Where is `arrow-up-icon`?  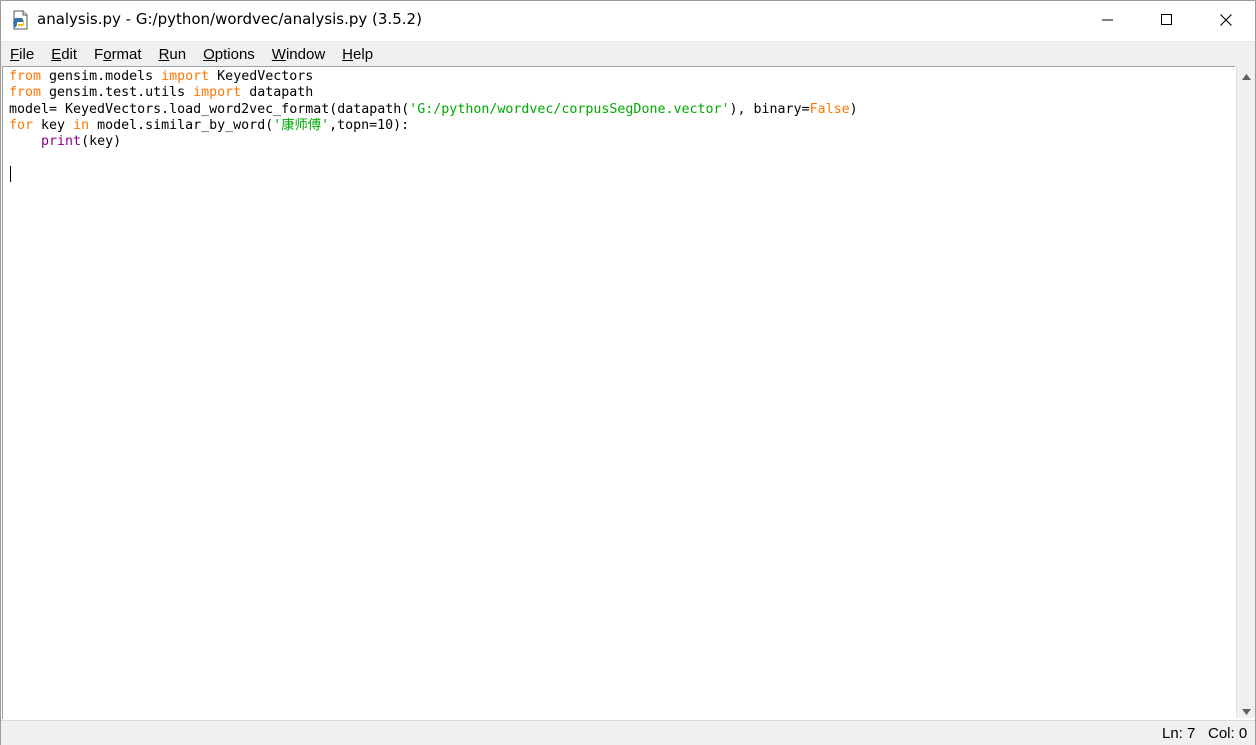 arrow-up-icon is located at coordinates (1246, 74).